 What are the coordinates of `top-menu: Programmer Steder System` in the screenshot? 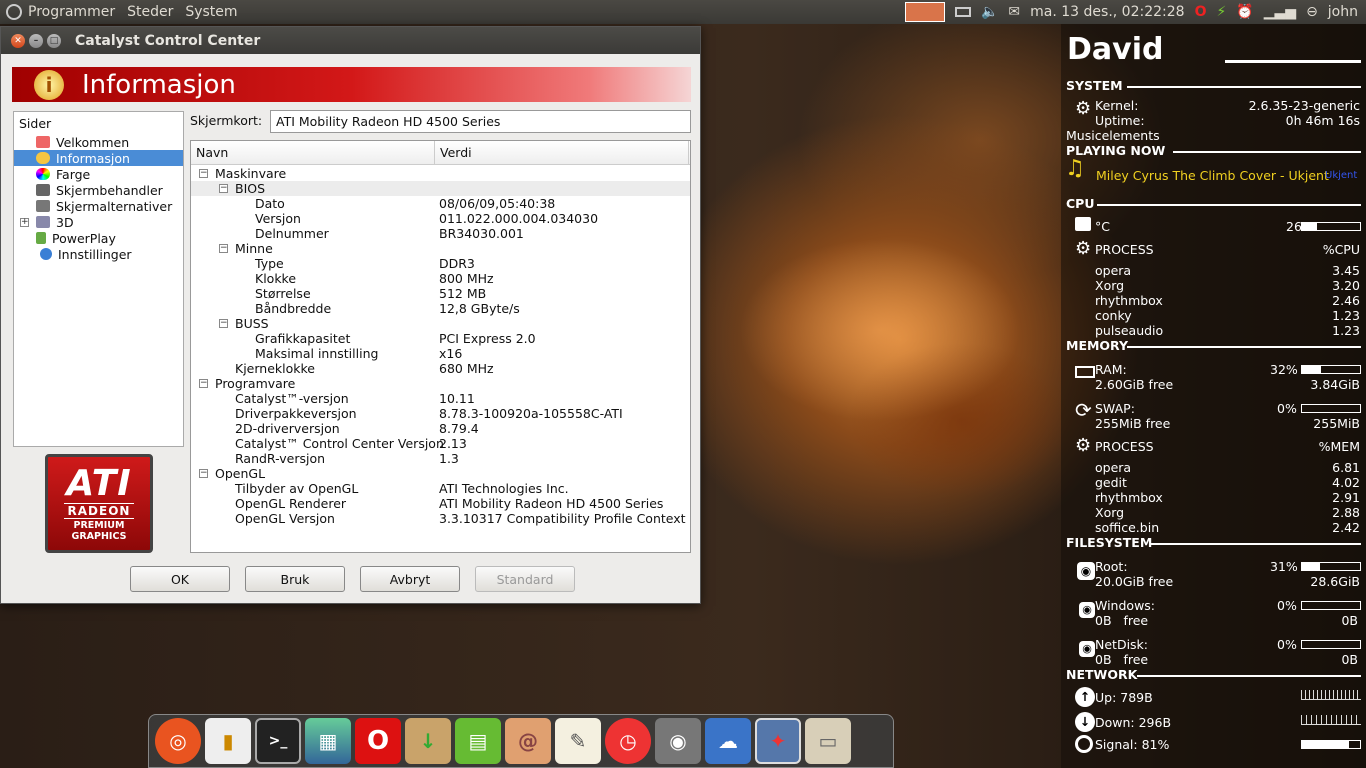 It's located at (133, 12).